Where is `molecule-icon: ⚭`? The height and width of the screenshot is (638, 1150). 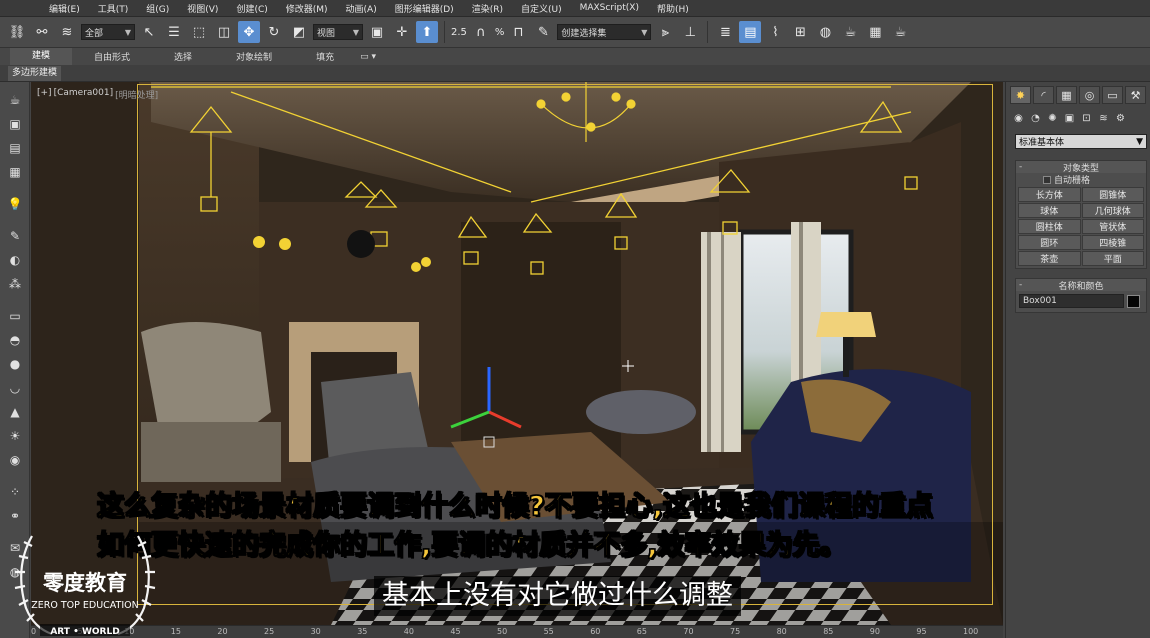 molecule-icon: ⚭ is located at coordinates (15, 516).